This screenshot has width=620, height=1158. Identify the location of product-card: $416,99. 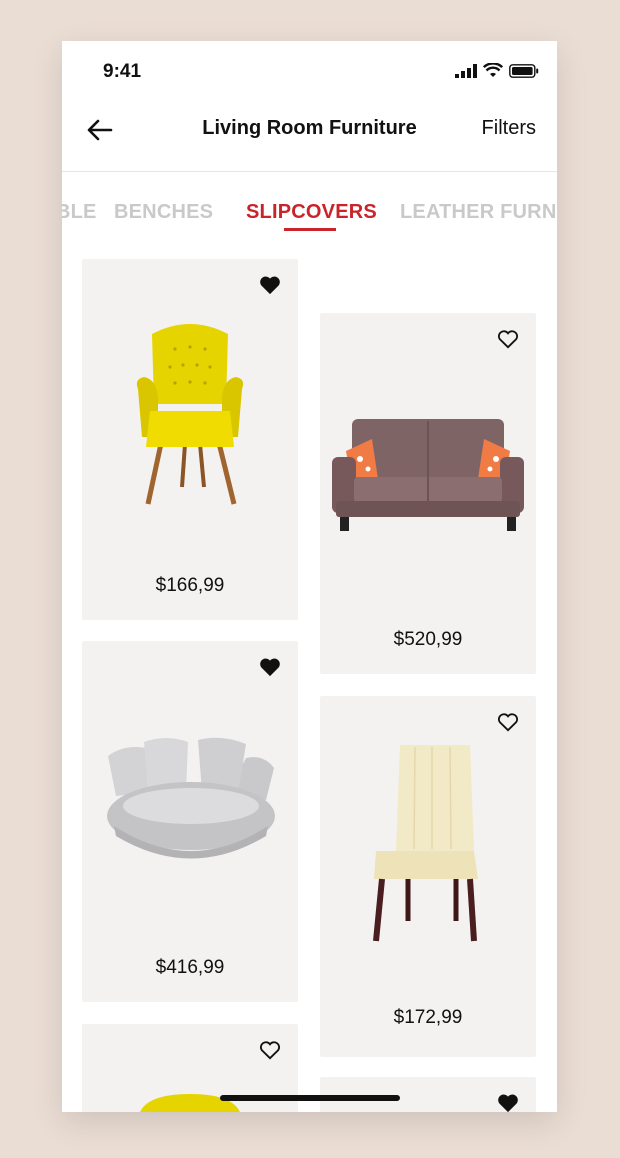
(190, 821).